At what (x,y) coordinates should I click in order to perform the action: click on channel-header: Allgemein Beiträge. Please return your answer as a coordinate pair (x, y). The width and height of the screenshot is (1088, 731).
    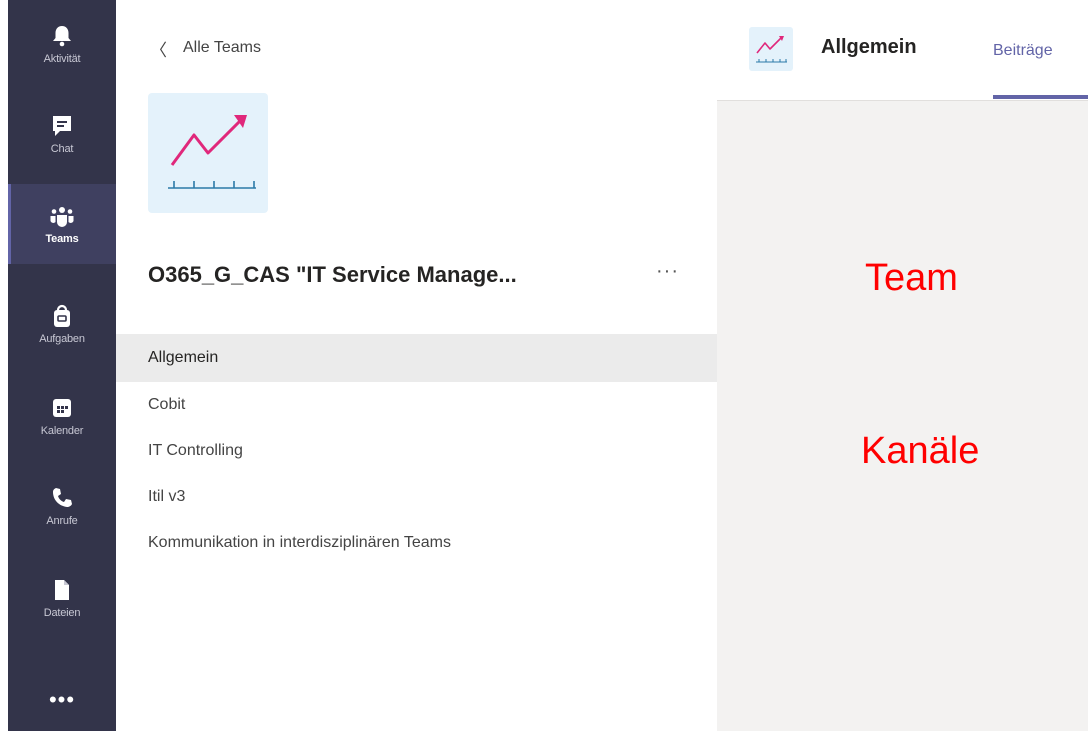
    Looking at the image, I should click on (902, 50).